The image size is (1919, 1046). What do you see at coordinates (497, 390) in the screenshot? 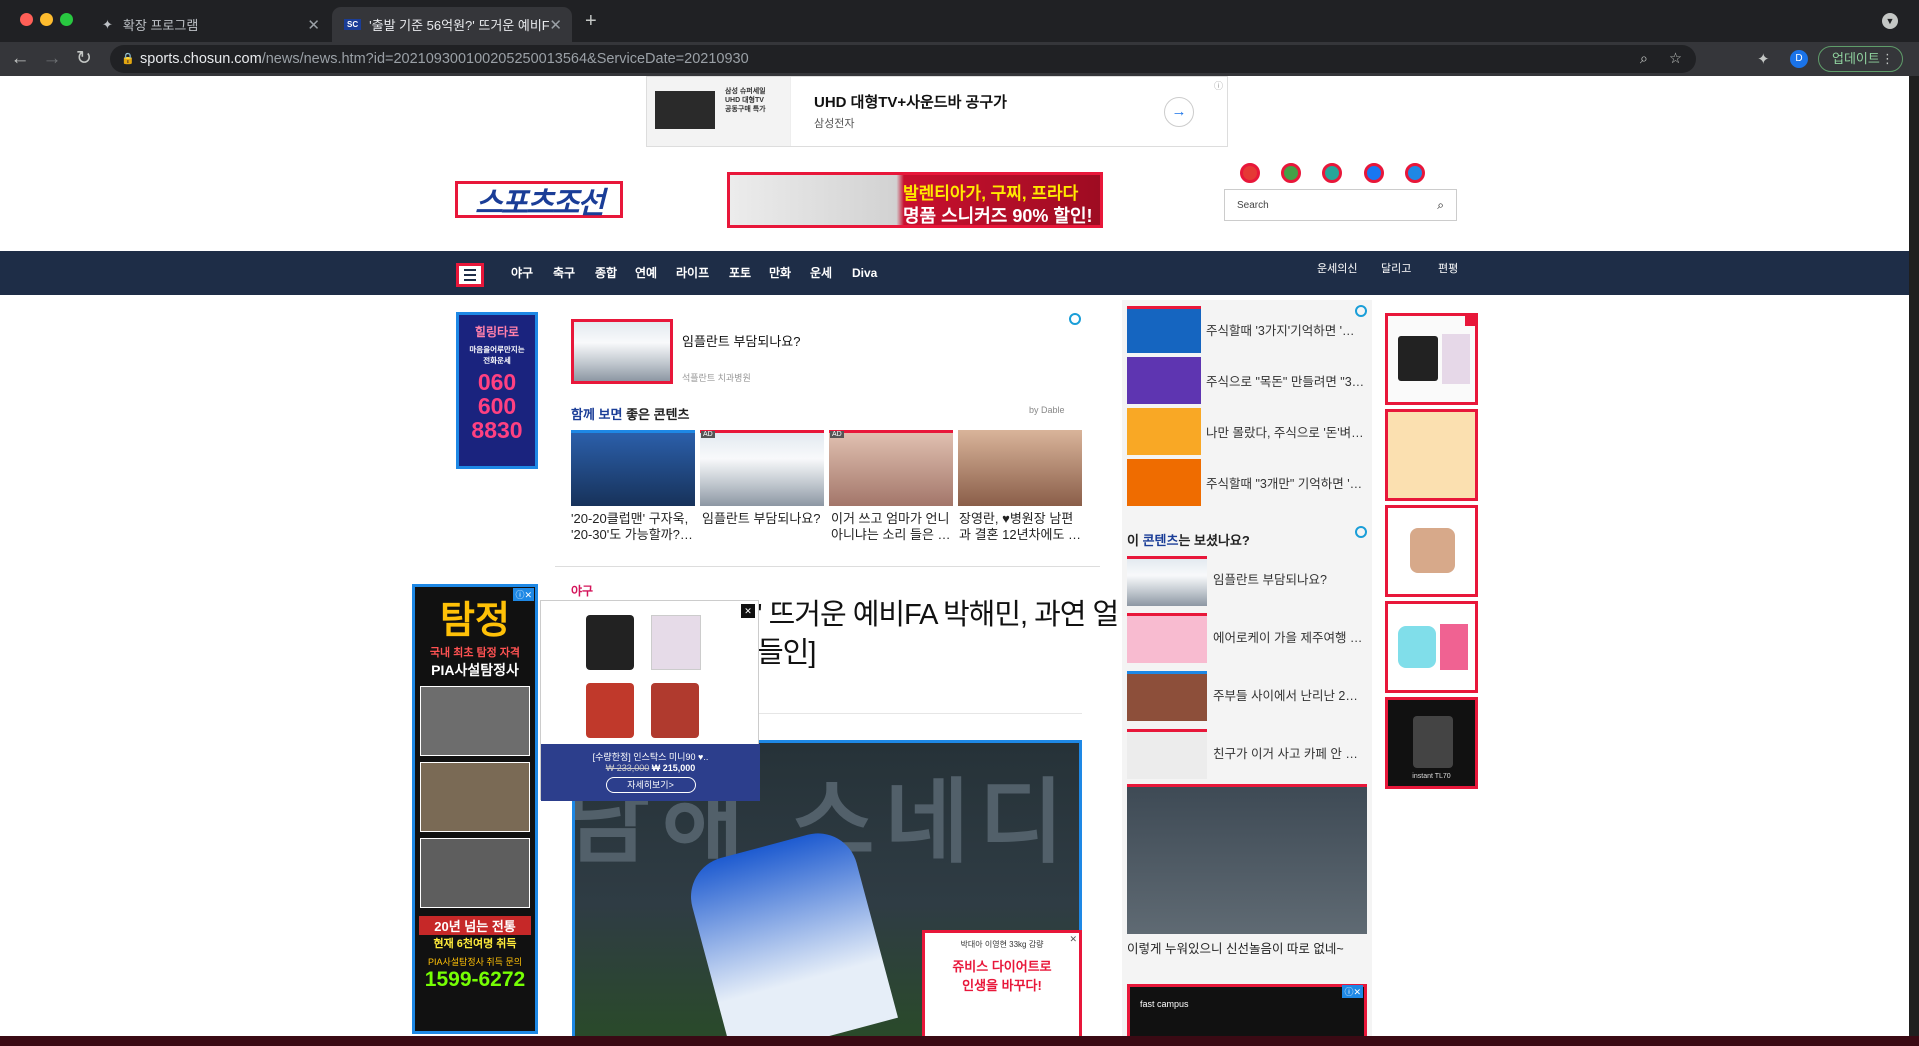
I see `tarot-side-ad: 힐링타로 마음을어루만지는 전화운세 060 600 8830` at bounding box center [497, 390].